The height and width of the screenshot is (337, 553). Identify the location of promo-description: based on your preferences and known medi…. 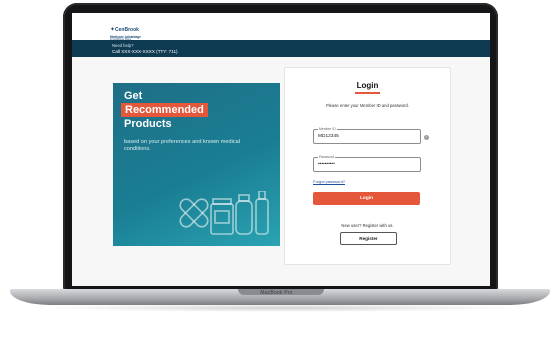
(182, 145).